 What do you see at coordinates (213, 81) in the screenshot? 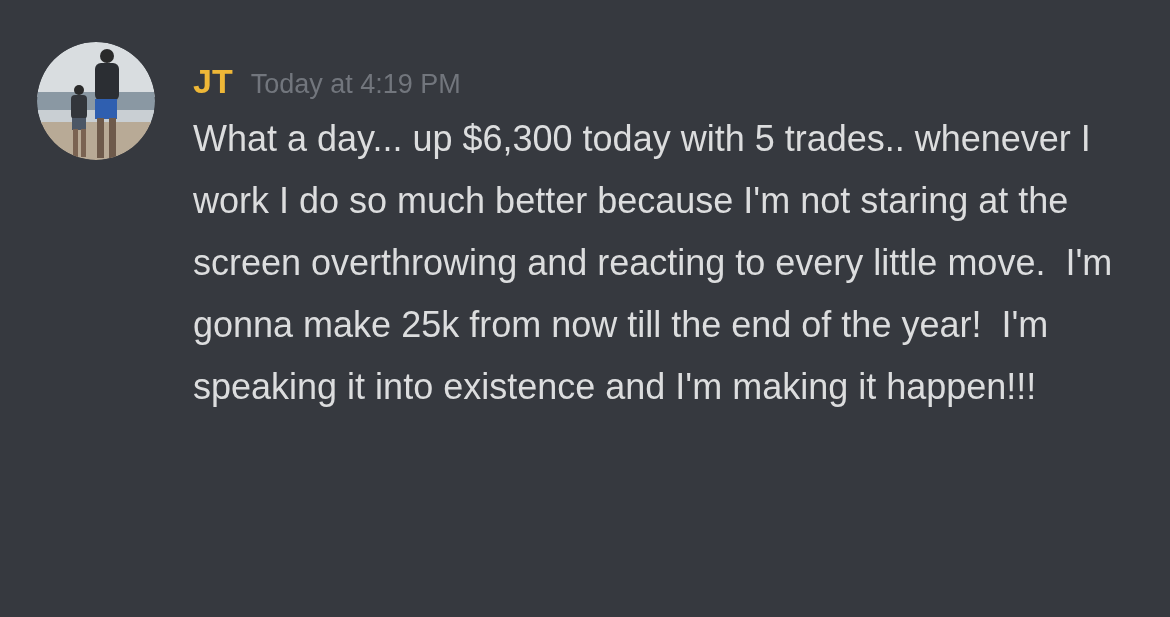
I see `author-name: JT` at bounding box center [213, 81].